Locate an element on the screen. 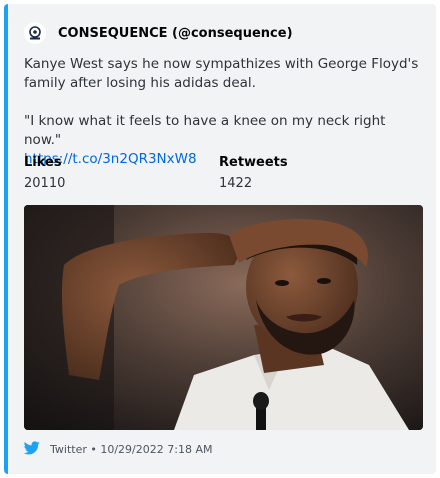 The height and width of the screenshot is (478, 440). likes-value: 20110 is located at coordinates (45, 183).